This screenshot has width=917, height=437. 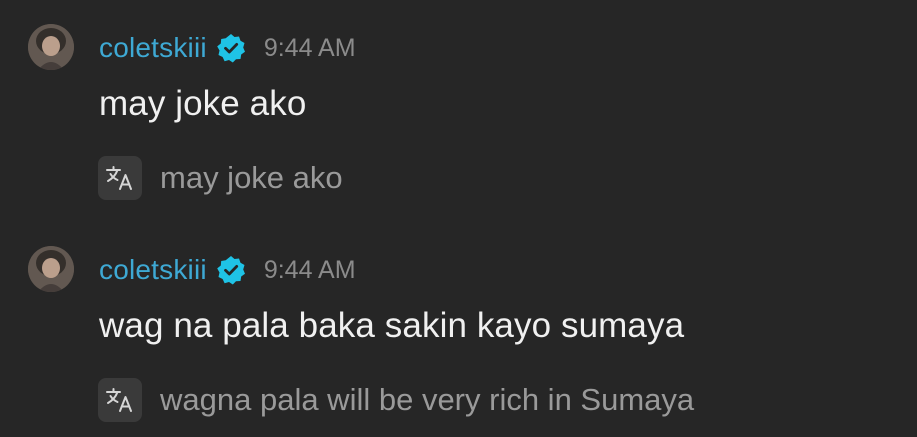 I want to click on translation-text: may joke ako, so click(x=251, y=177).